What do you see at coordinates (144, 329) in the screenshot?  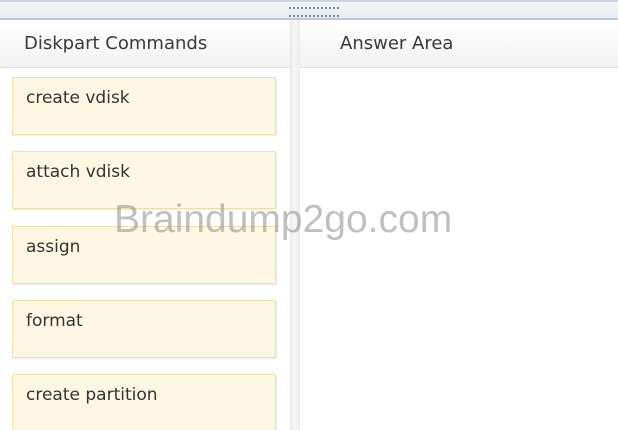 I see `drag-item-format: format` at bounding box center [144, 329].